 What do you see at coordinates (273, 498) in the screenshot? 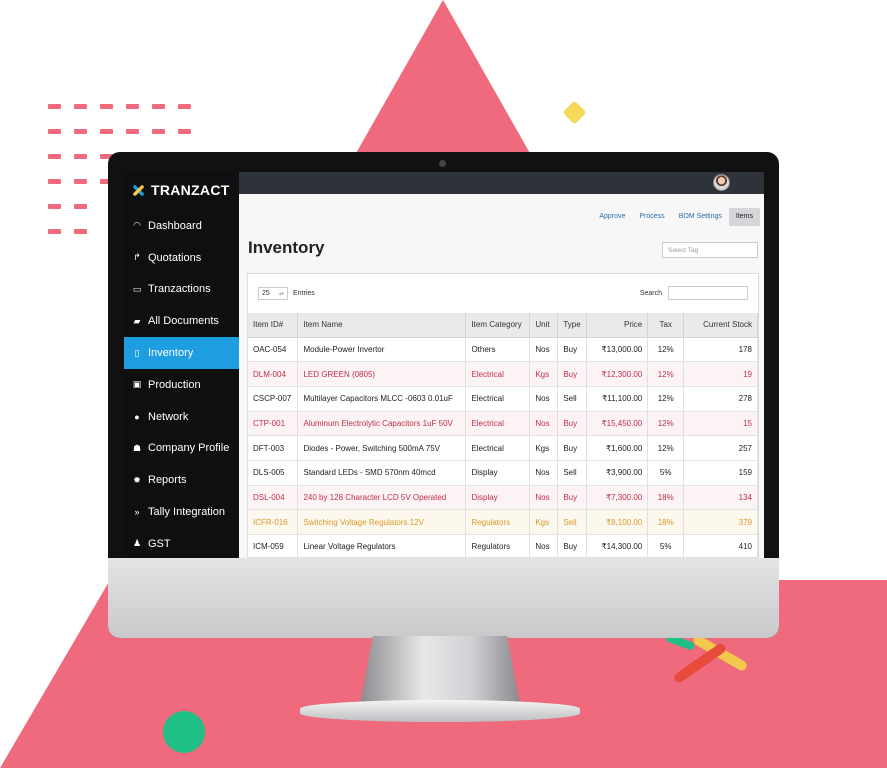
I see `cell-id: DSL-004` at bounding box center [273, 498].